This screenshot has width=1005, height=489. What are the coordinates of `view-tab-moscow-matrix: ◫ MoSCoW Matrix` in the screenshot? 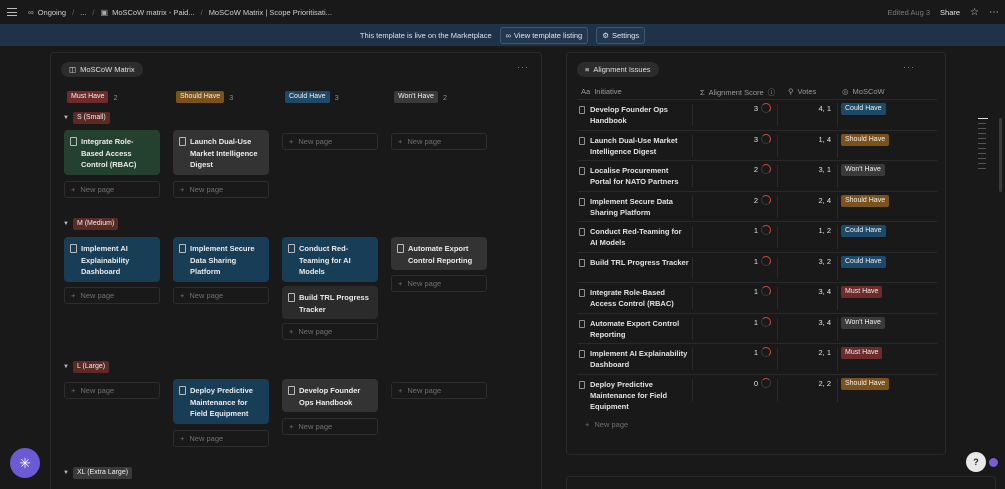 It's located at (102, 69).